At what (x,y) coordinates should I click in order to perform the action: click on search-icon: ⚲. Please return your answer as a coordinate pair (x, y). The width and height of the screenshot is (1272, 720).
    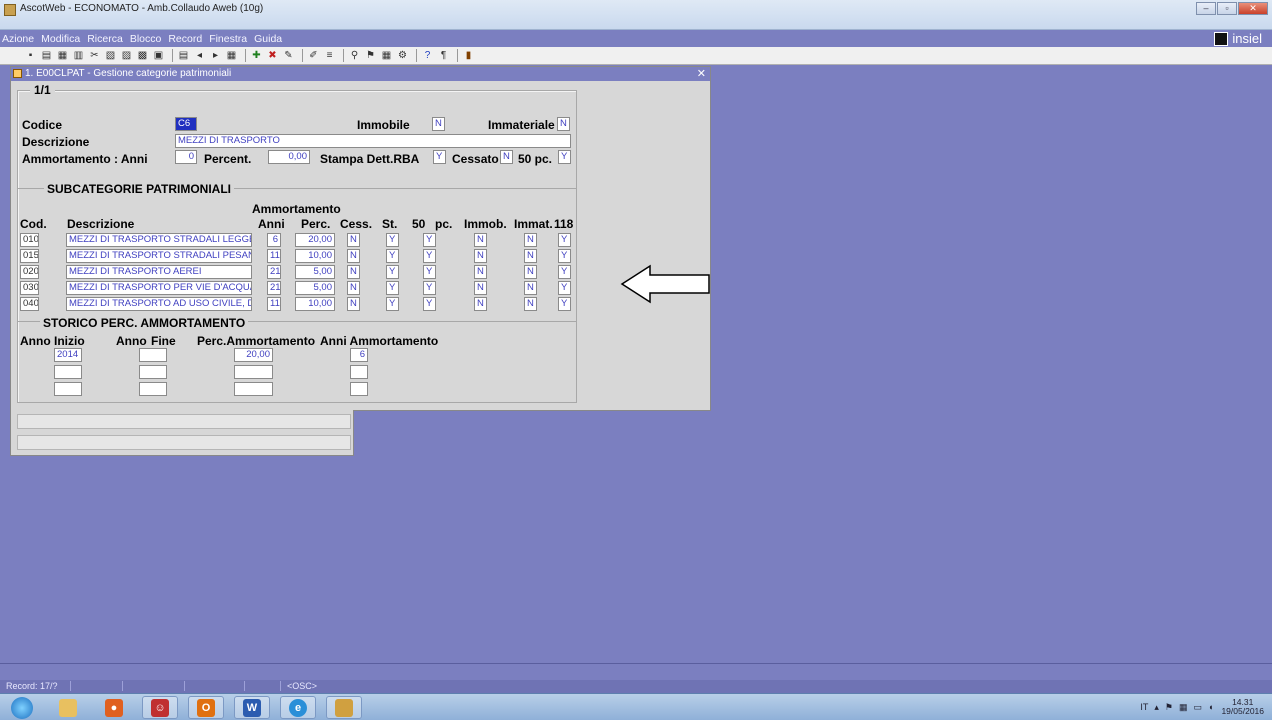
    Looking at the image, I should click on (354, 55).